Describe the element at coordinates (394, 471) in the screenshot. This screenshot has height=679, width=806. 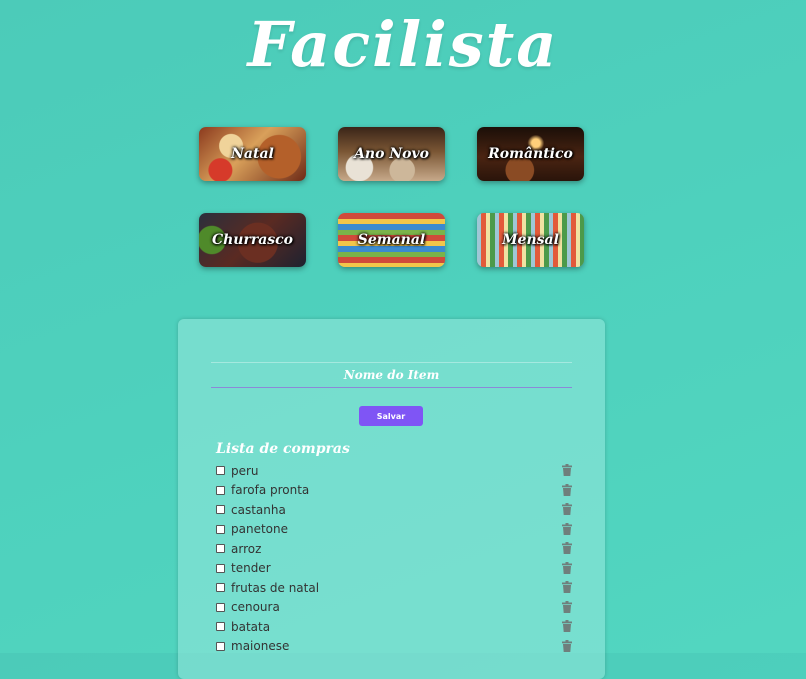
I see `list-item: peru` at that location.